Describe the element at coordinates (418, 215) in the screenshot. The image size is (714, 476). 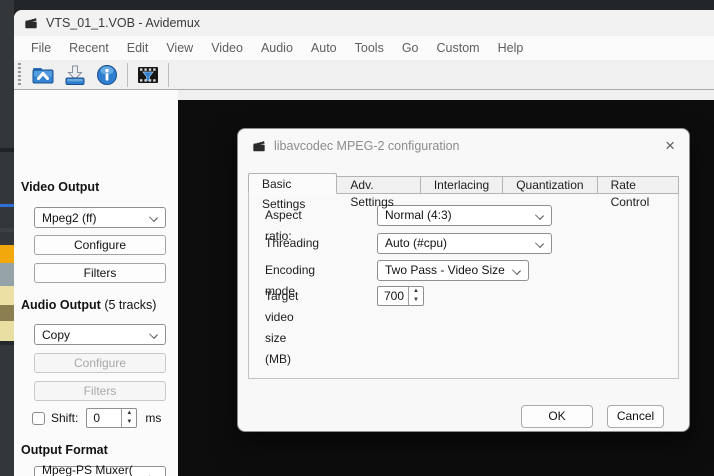
I see `aspect-ratio-value: Normal (4:3)` at that location.